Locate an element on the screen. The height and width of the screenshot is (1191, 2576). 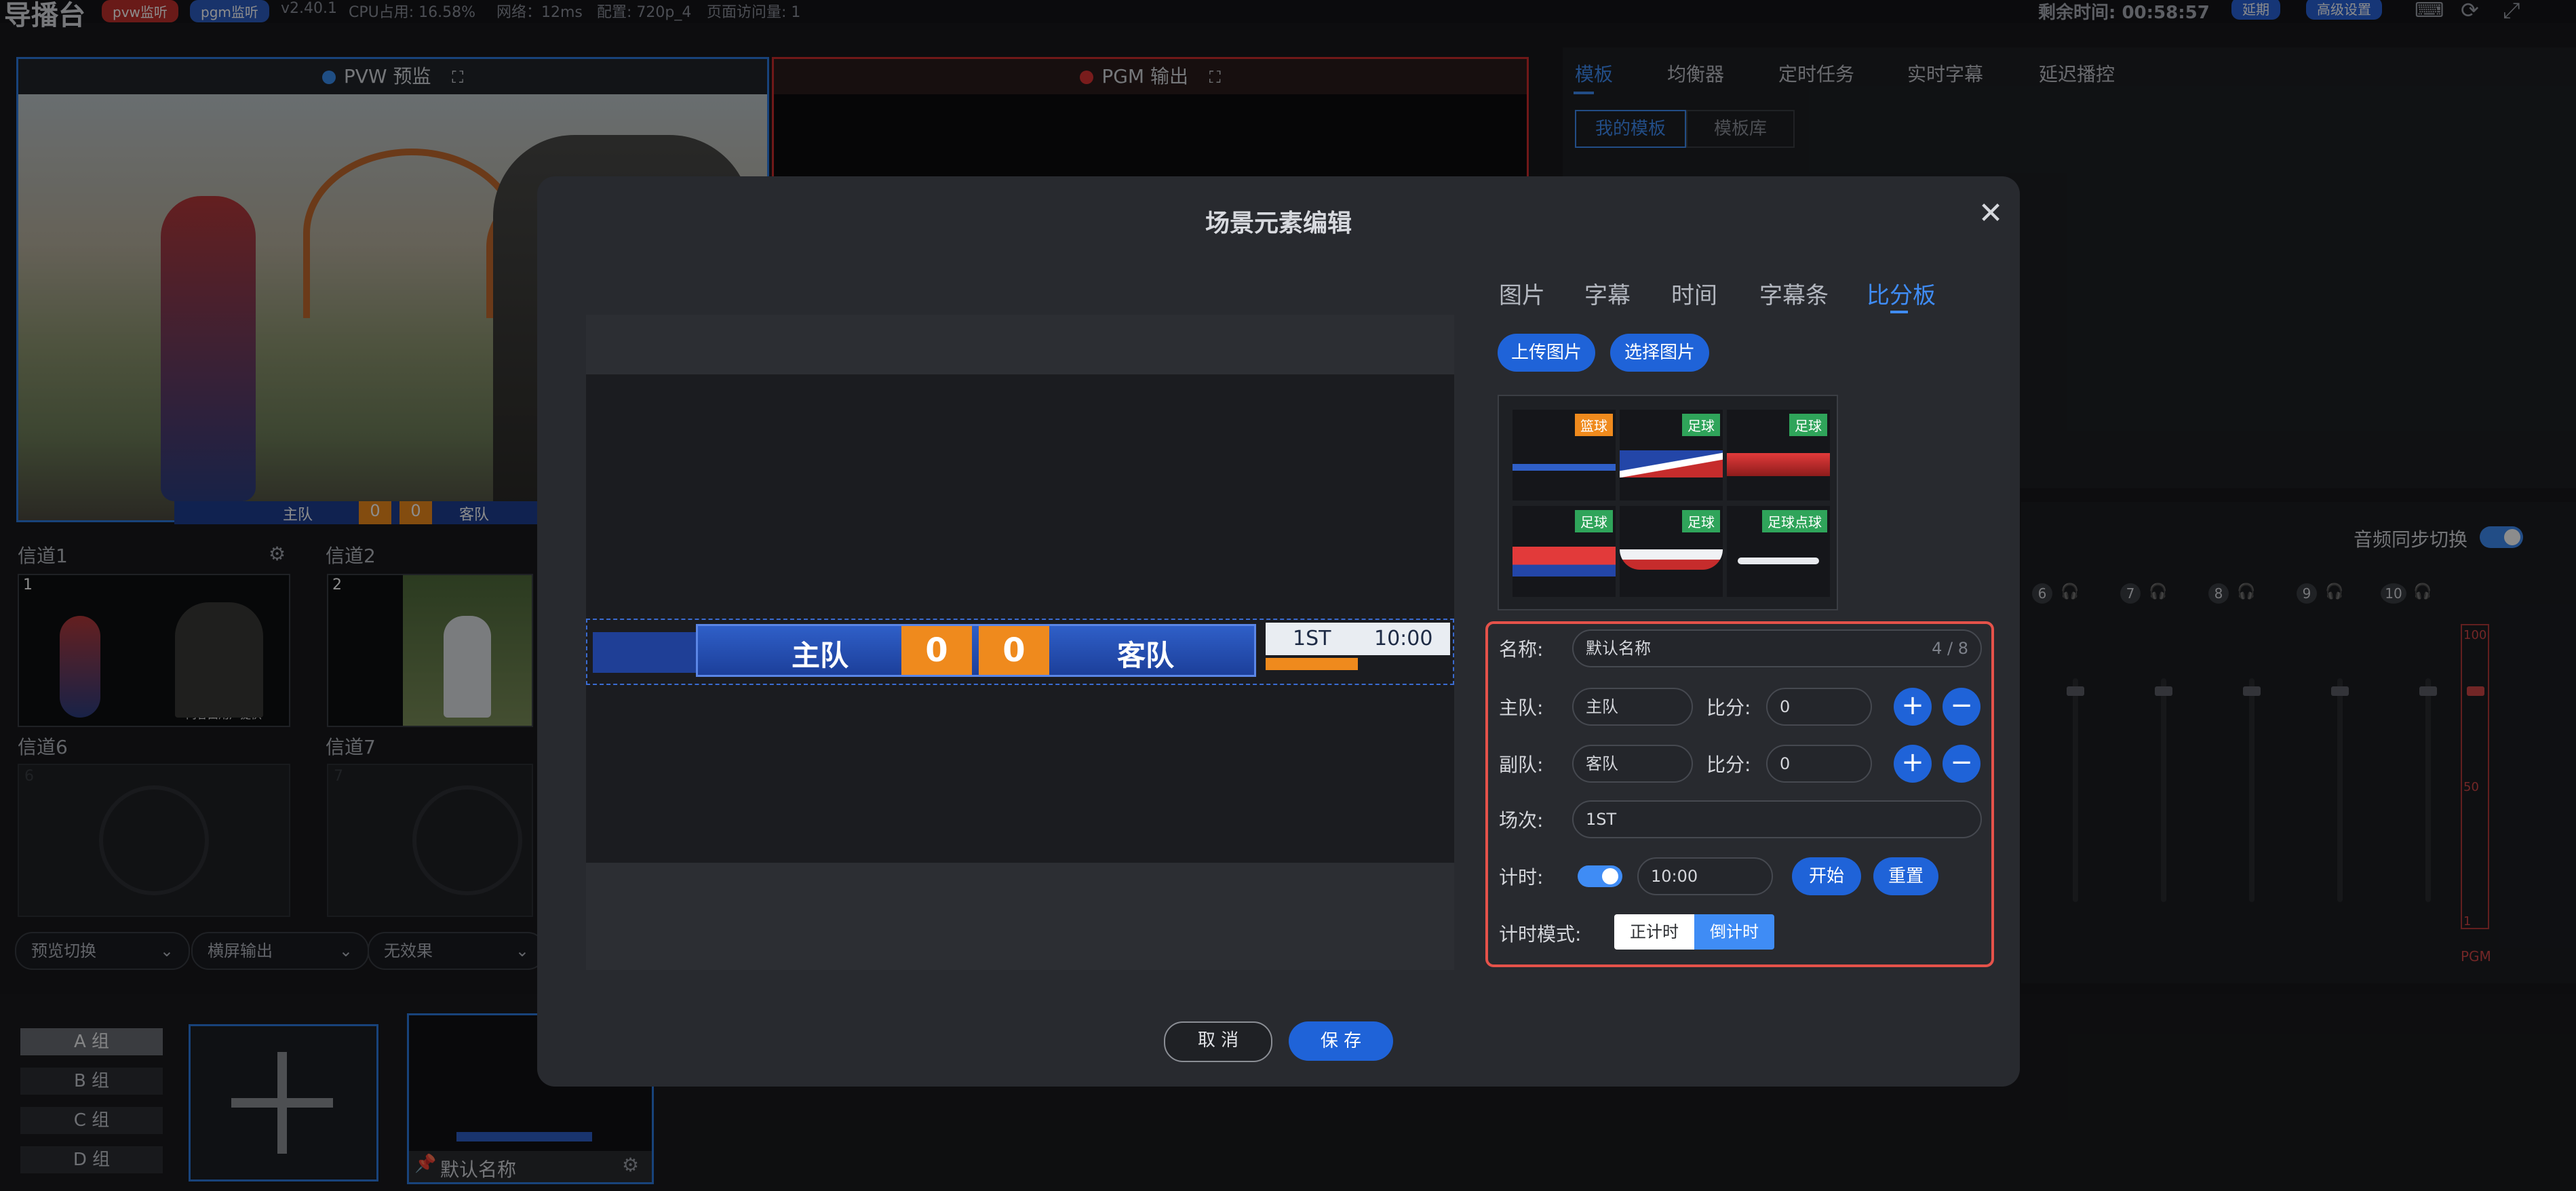
canvas-margin-bottom is located at coordinates (1020, 916).